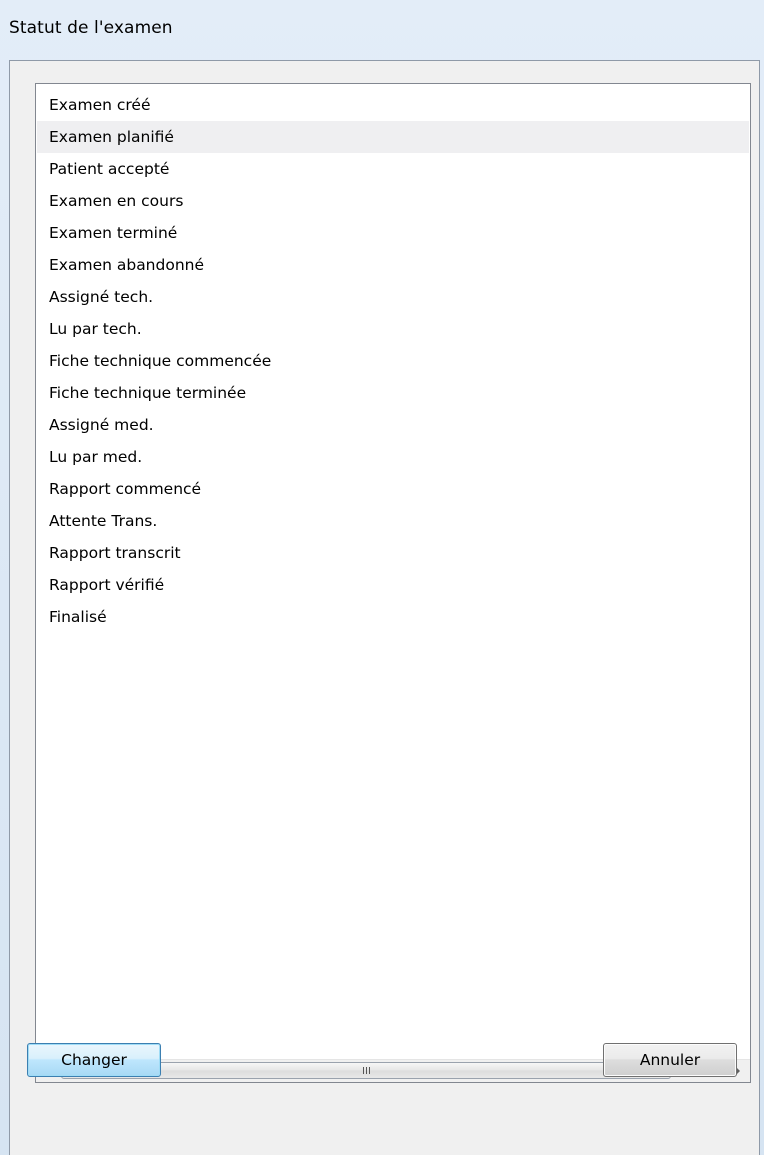 This screenshot has height=1155, width=764. What do you see at coordinates (670, 1060) in the screenshot?
I see `cancel-button: Annuler` at bounding box center [670, 1060].